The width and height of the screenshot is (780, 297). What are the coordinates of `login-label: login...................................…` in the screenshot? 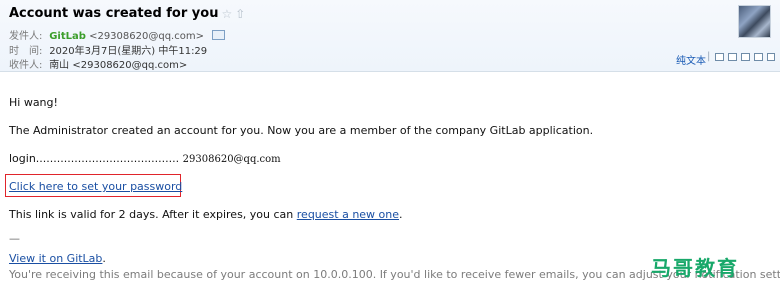 It's located at (94, 158).